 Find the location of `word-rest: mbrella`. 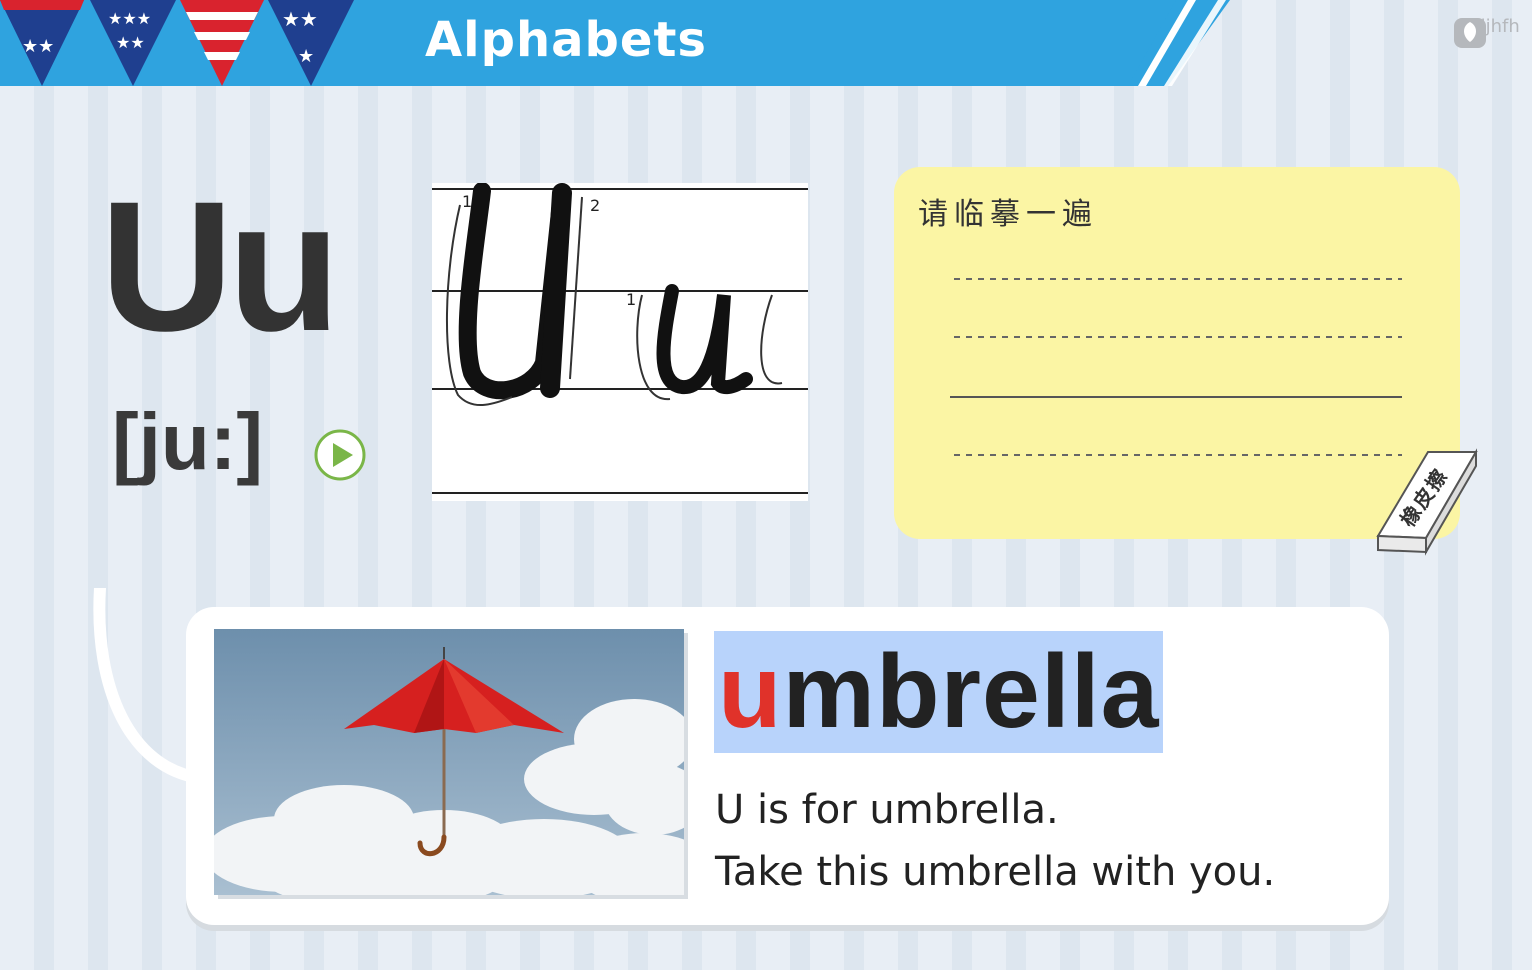

word-rest: mbrella is located at coordinates (971, 692).